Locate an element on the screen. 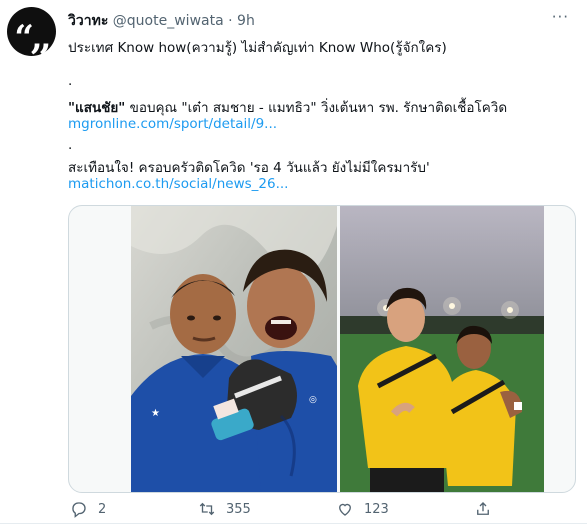 Image resolution: width=587 pixels, height=524 pixels. user-handle: @quote_wiwata is located at coordinates (168, 21).